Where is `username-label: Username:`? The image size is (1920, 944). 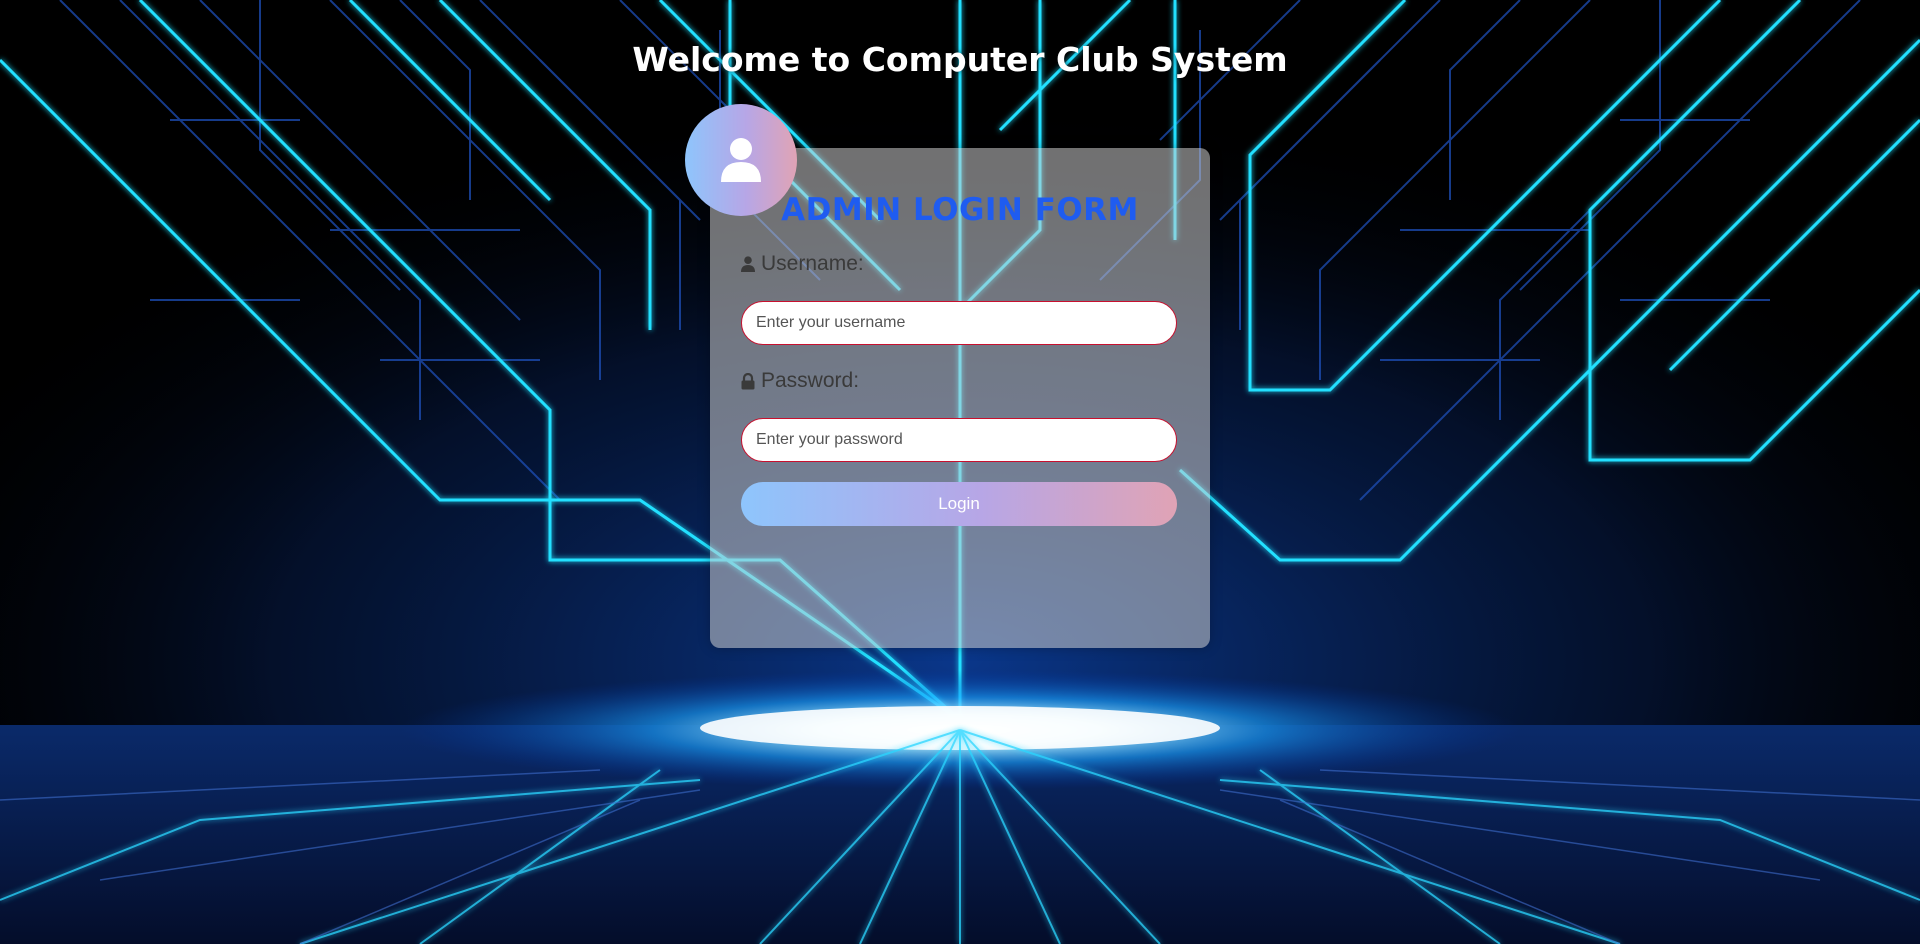
username-label: Username: is located at coordinates (812, 263).